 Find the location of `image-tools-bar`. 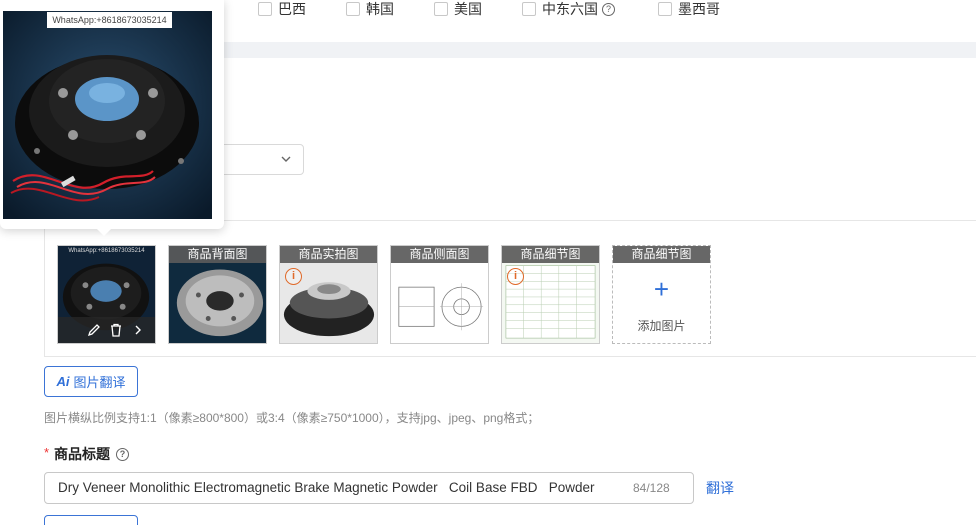

image-tools-bar is located at coordinates (106, 330).